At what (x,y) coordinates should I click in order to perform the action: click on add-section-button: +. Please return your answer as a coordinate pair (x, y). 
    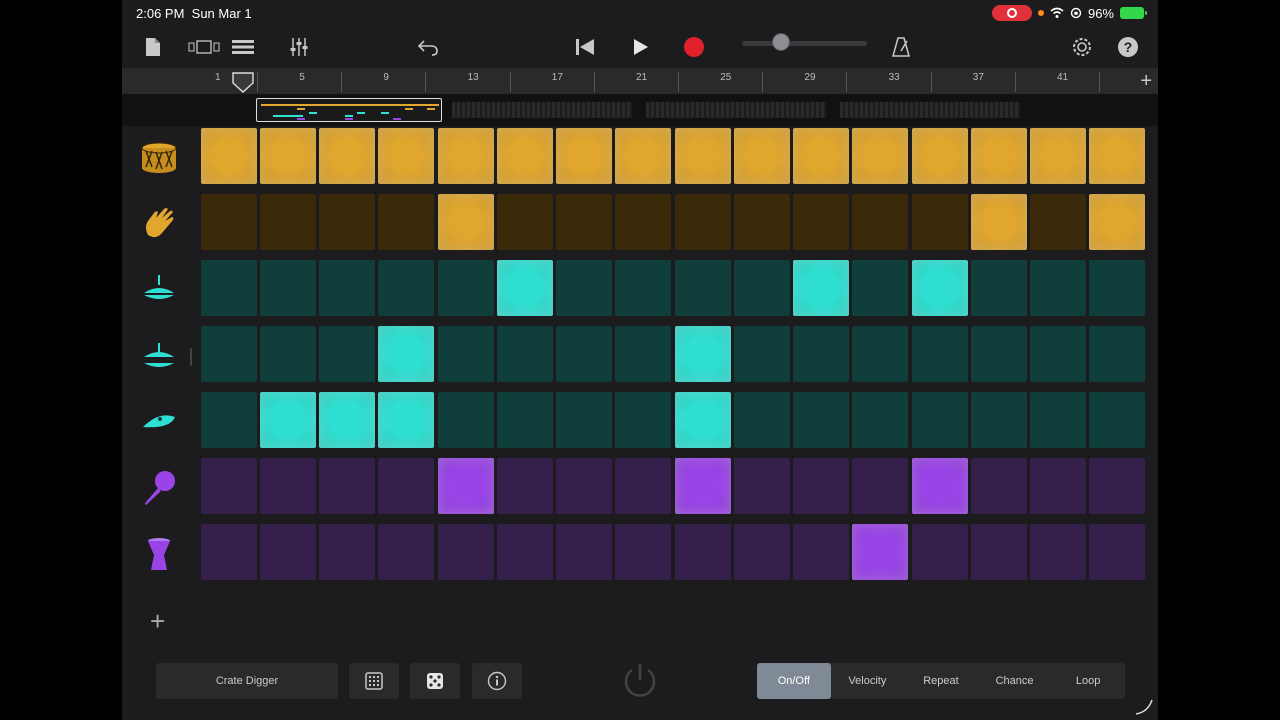
    Looking at the image, I should click on (1146, 81).